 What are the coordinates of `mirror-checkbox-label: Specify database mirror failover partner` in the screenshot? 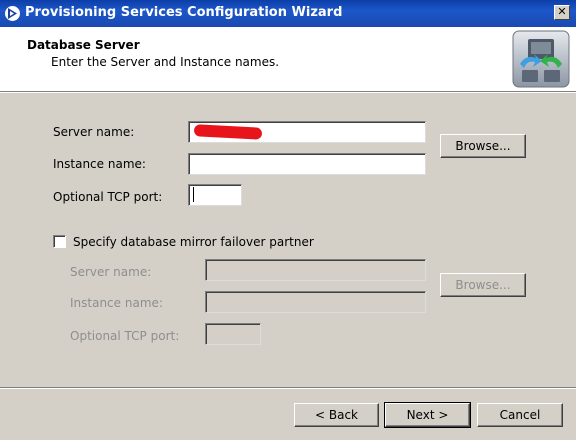 It's located at (193, 242).